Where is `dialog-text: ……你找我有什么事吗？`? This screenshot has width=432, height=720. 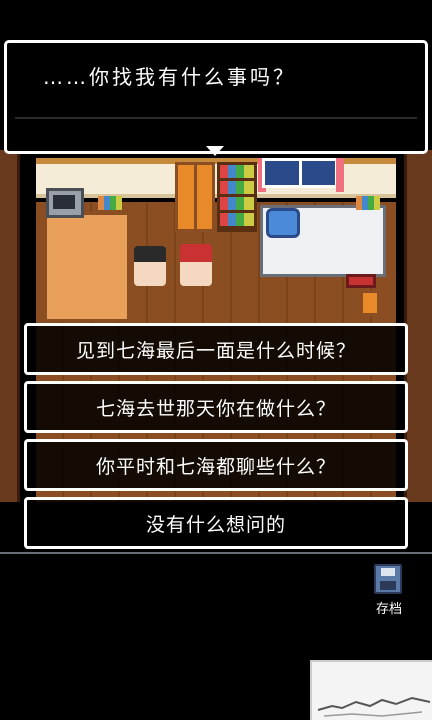 dialog-text: ……你找我有什么事吗？ is located at coordinates (169, 77).